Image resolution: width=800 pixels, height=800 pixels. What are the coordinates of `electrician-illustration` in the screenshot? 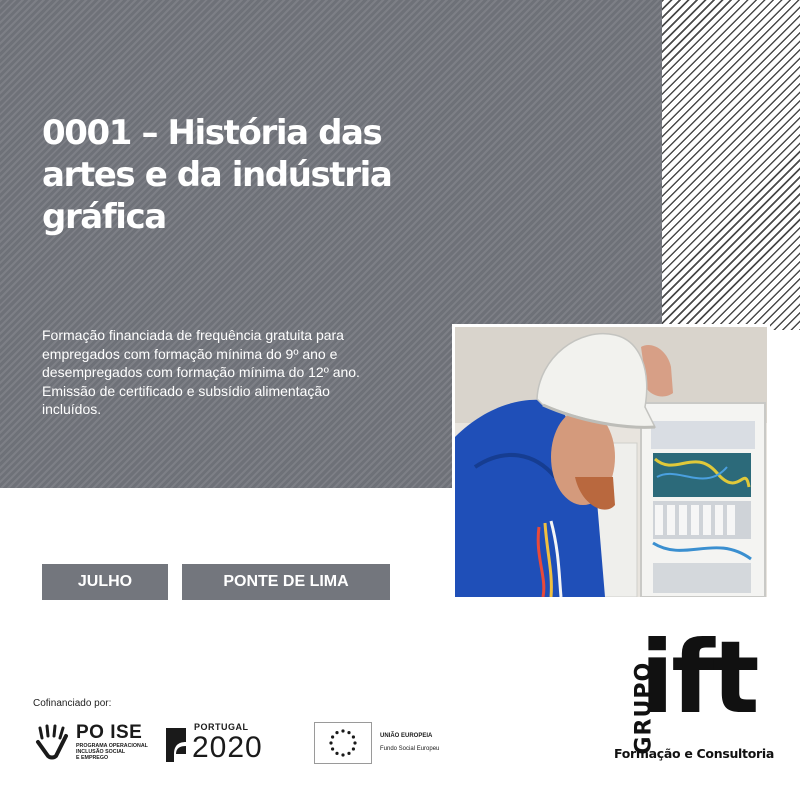 It's located at (611, 462).